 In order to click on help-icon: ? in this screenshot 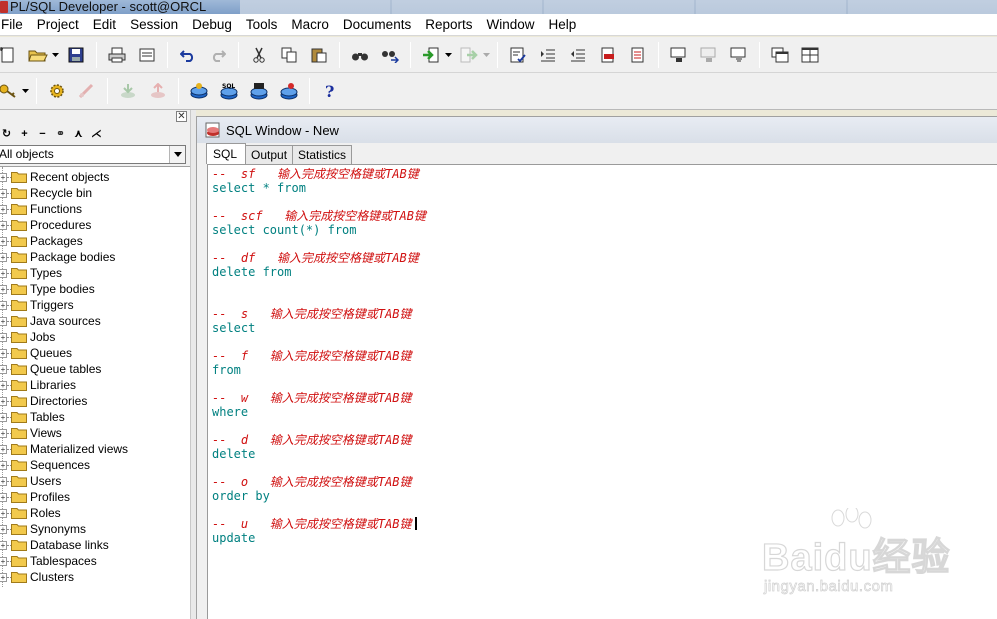, I will do `click(330, 91)`.